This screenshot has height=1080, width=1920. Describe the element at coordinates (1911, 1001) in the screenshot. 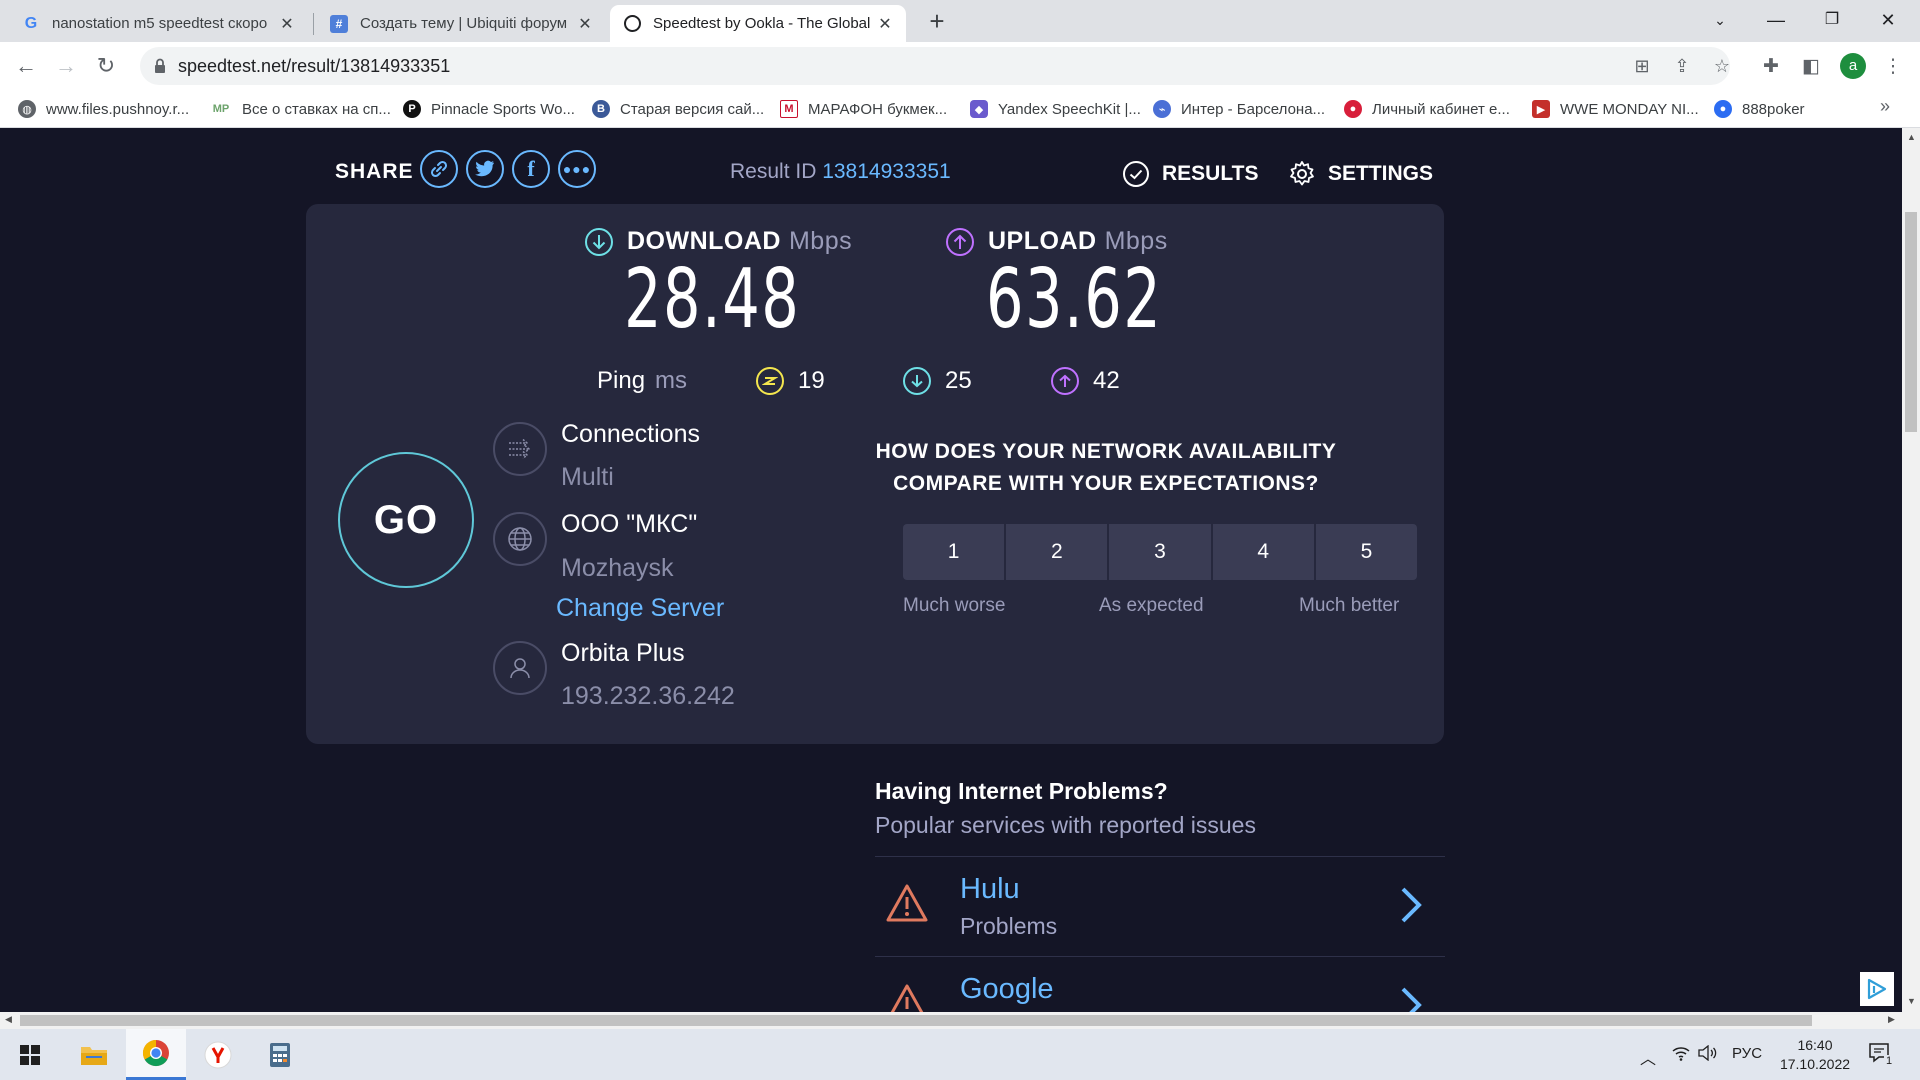

I see `scroll-down-icon: ▼` at that location.